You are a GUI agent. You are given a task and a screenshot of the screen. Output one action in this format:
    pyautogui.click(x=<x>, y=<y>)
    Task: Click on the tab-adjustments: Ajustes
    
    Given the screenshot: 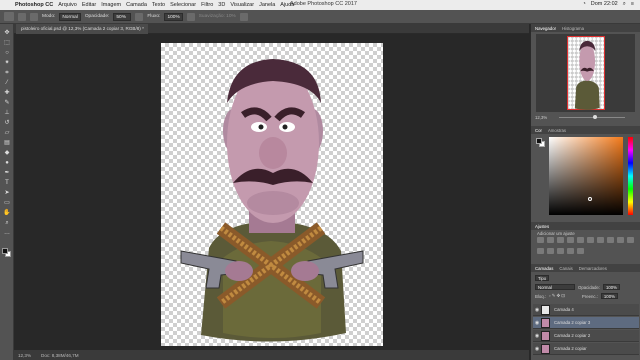 What is the action you would take?
    pyautogui.click(x=542, y=226)
    